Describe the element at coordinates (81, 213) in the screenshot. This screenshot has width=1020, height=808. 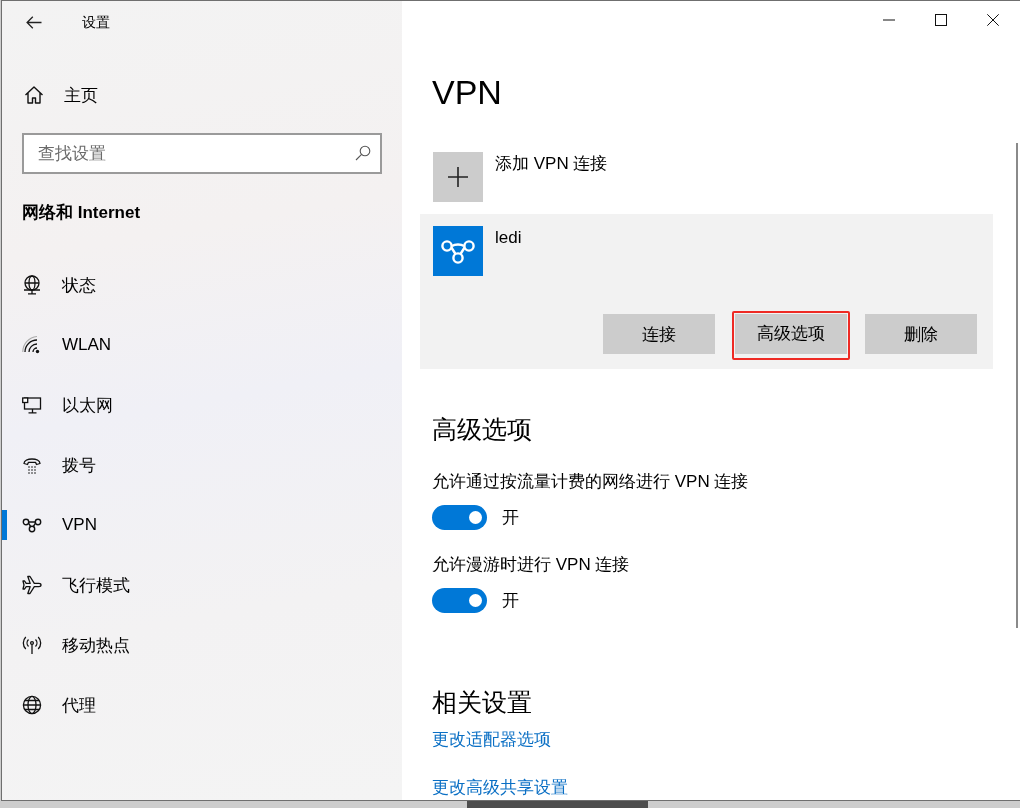
I see `section-heading: 网络和 Internet` at that location.